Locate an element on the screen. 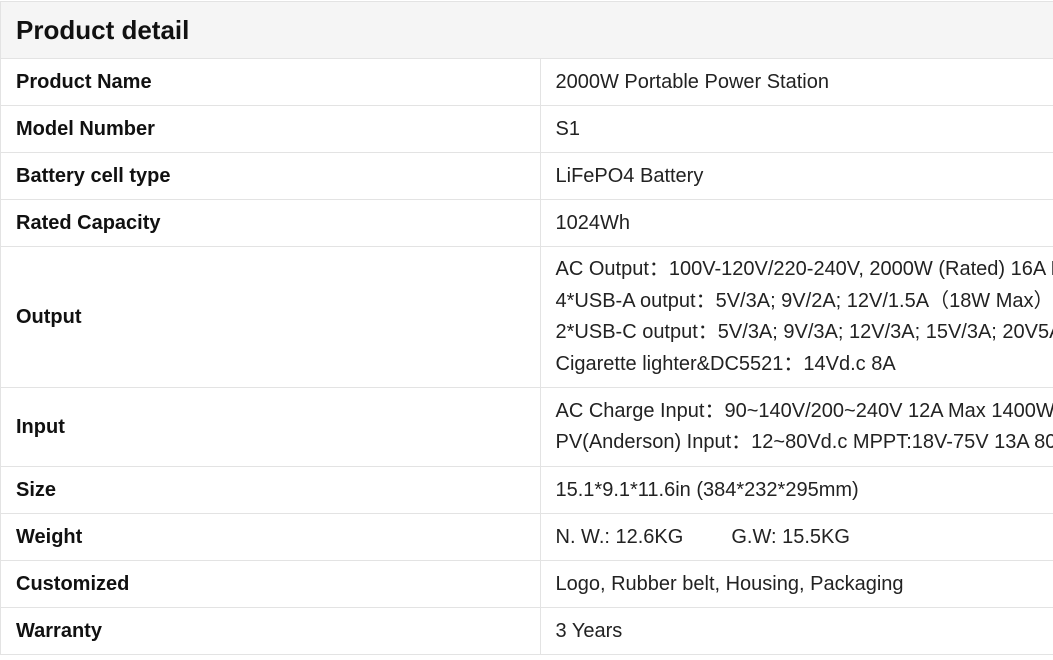 The width and height of the screenshot is (1053, 660). table-row-warranty: Warranty 3 Years is located at coordinates (526, 631).